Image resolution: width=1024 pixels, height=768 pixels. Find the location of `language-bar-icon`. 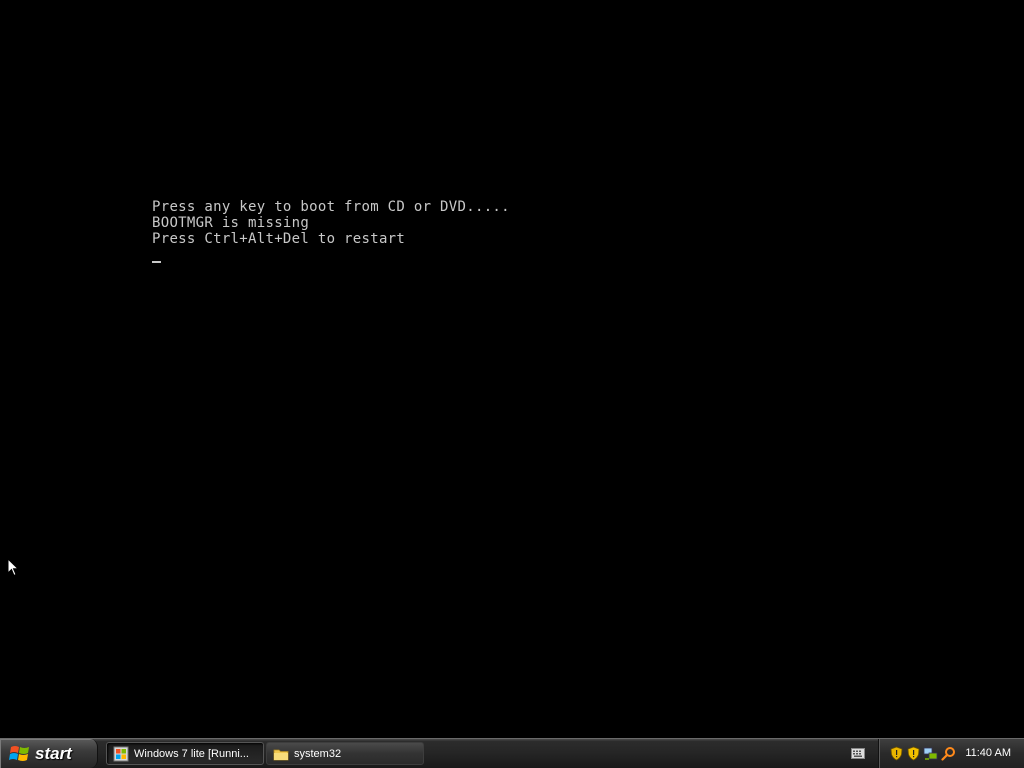

language-bar-icon is located at coordinates (858, 753).